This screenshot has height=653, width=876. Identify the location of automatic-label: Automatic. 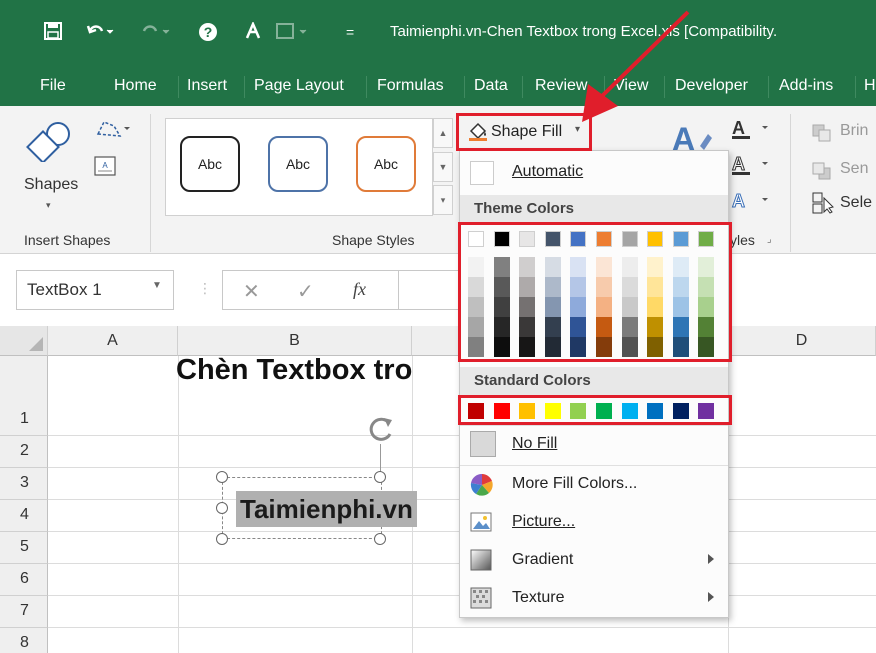
(548, 171).